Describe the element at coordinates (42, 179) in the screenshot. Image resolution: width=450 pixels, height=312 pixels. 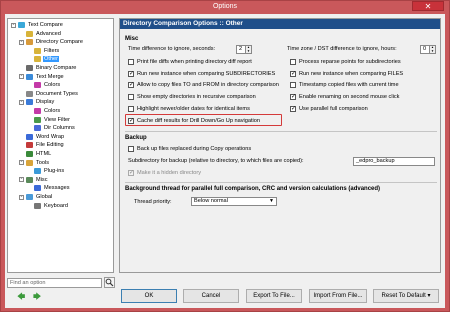
I see `tree-item-label: Misc` at that location.